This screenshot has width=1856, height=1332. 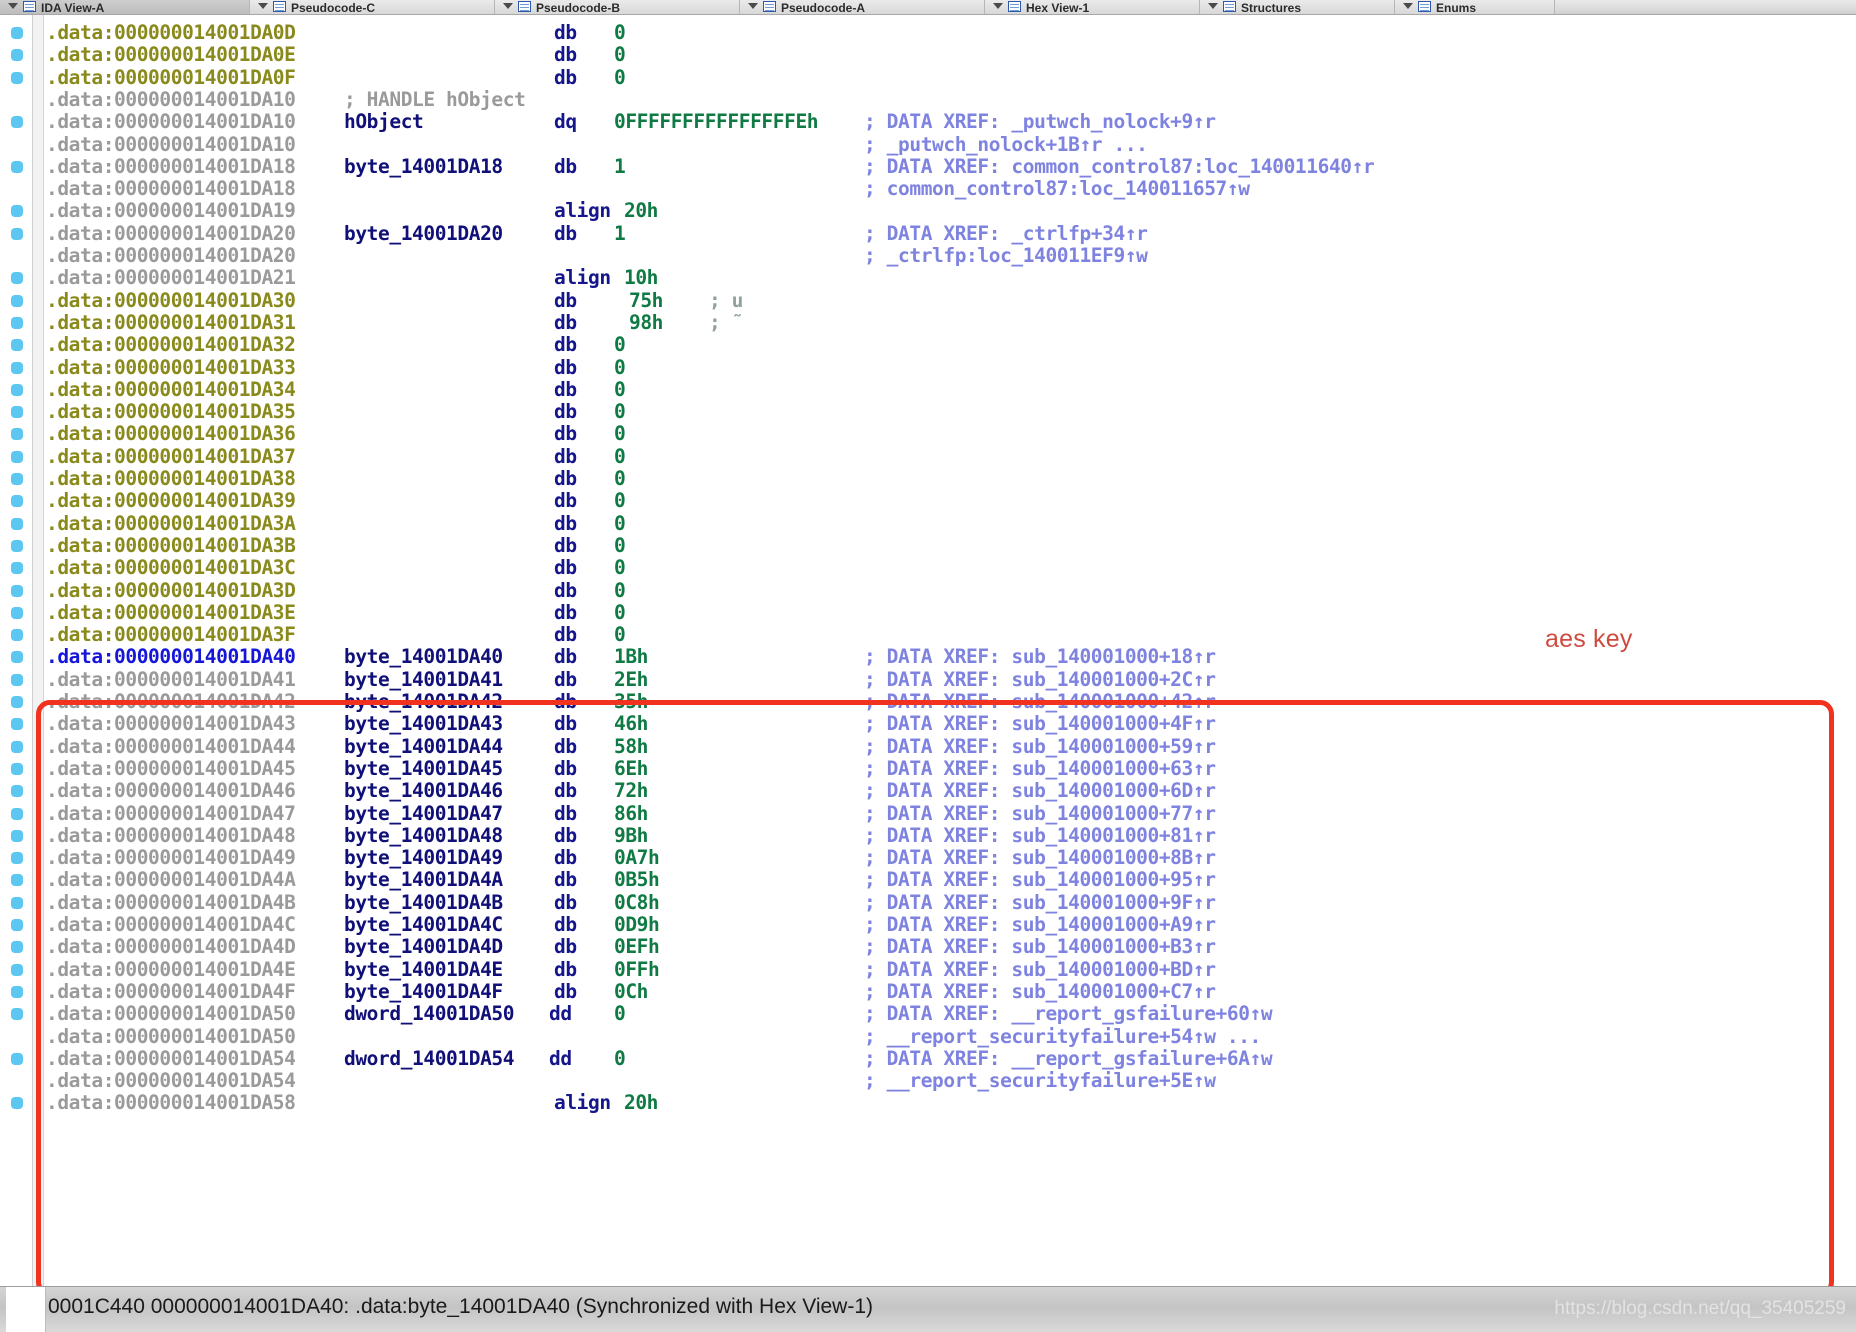 What do you see at coordinates (1040, 902) in the screenshot?
I see `line-xref-comment: ; DATA XREF: sub_140001000+9F↑r` at bounding box center [1040, 902].